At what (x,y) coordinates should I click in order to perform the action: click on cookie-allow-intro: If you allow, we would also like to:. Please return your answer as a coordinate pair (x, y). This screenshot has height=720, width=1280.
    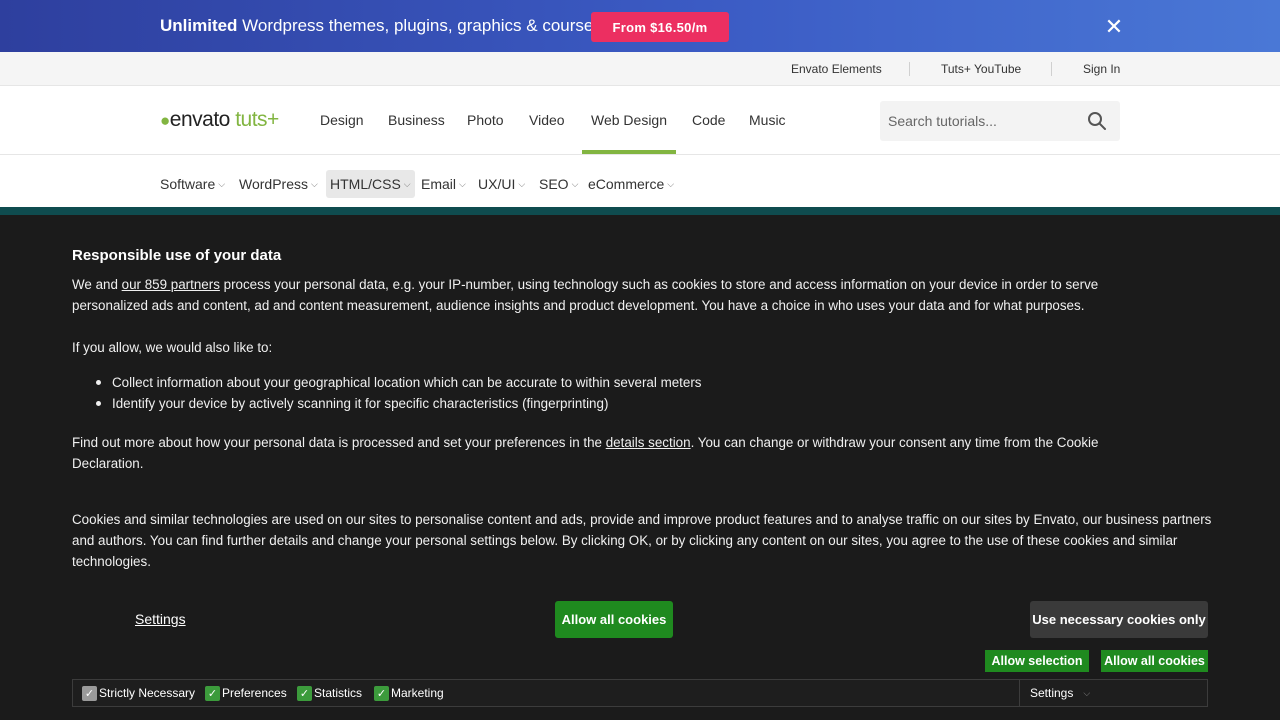
    Looking at the image, I should click on (172, 347).